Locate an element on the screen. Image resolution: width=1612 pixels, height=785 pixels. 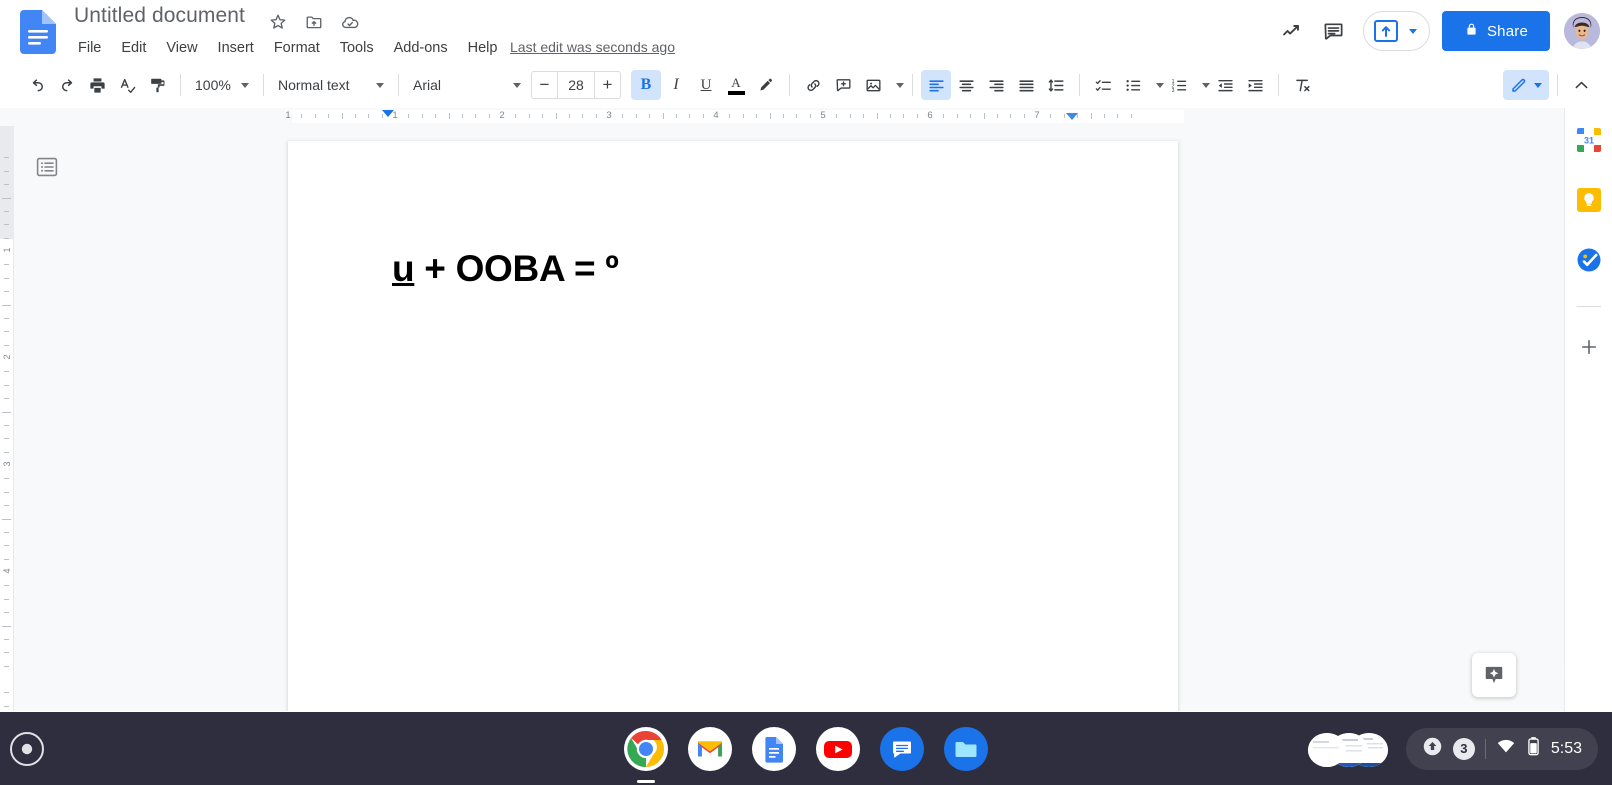
menu-add-ons: Add-ons is located at coordinates (421, 48).